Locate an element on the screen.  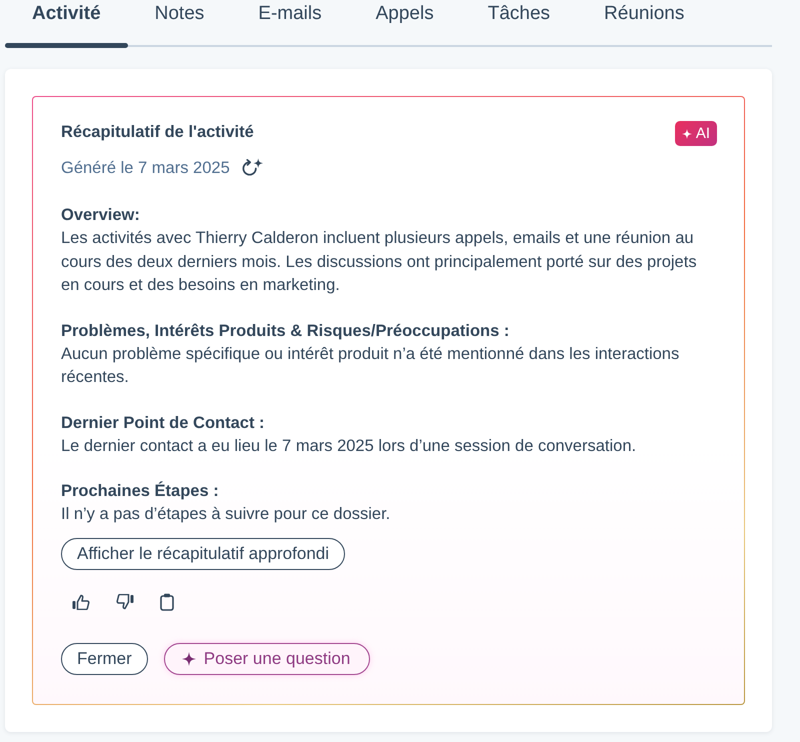
section-text: Aucun problème spécifique ou intérêt produit n’a été mentionné dans les interactions récentes. is located at coordinates (370, 366).